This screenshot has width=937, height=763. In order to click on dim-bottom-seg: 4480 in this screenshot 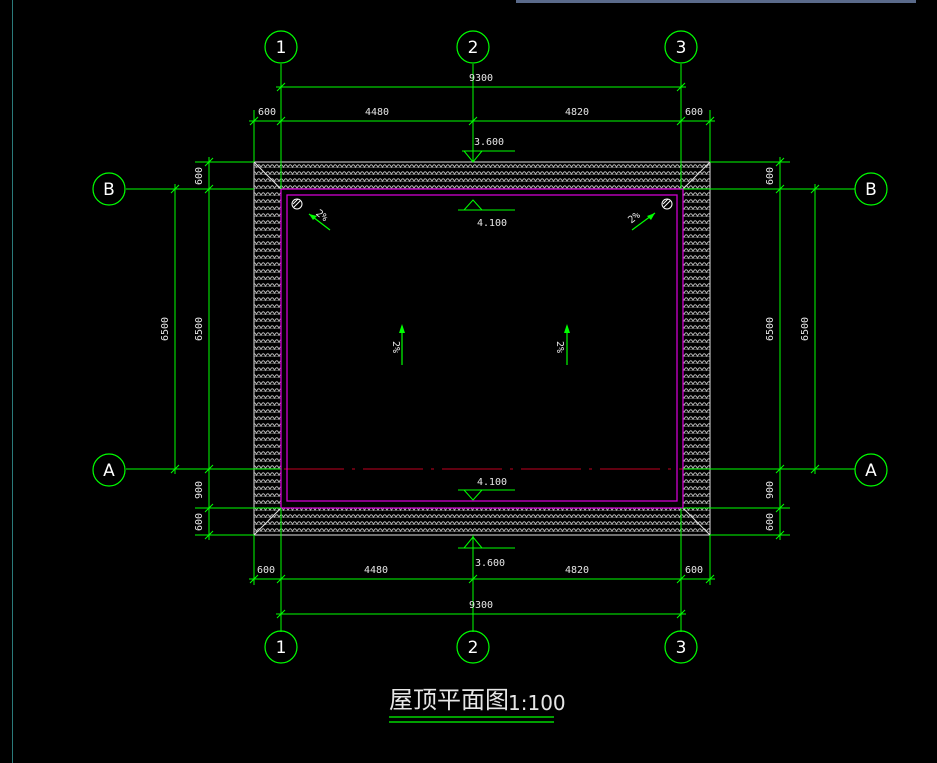, I will do `click(376, 570)`.